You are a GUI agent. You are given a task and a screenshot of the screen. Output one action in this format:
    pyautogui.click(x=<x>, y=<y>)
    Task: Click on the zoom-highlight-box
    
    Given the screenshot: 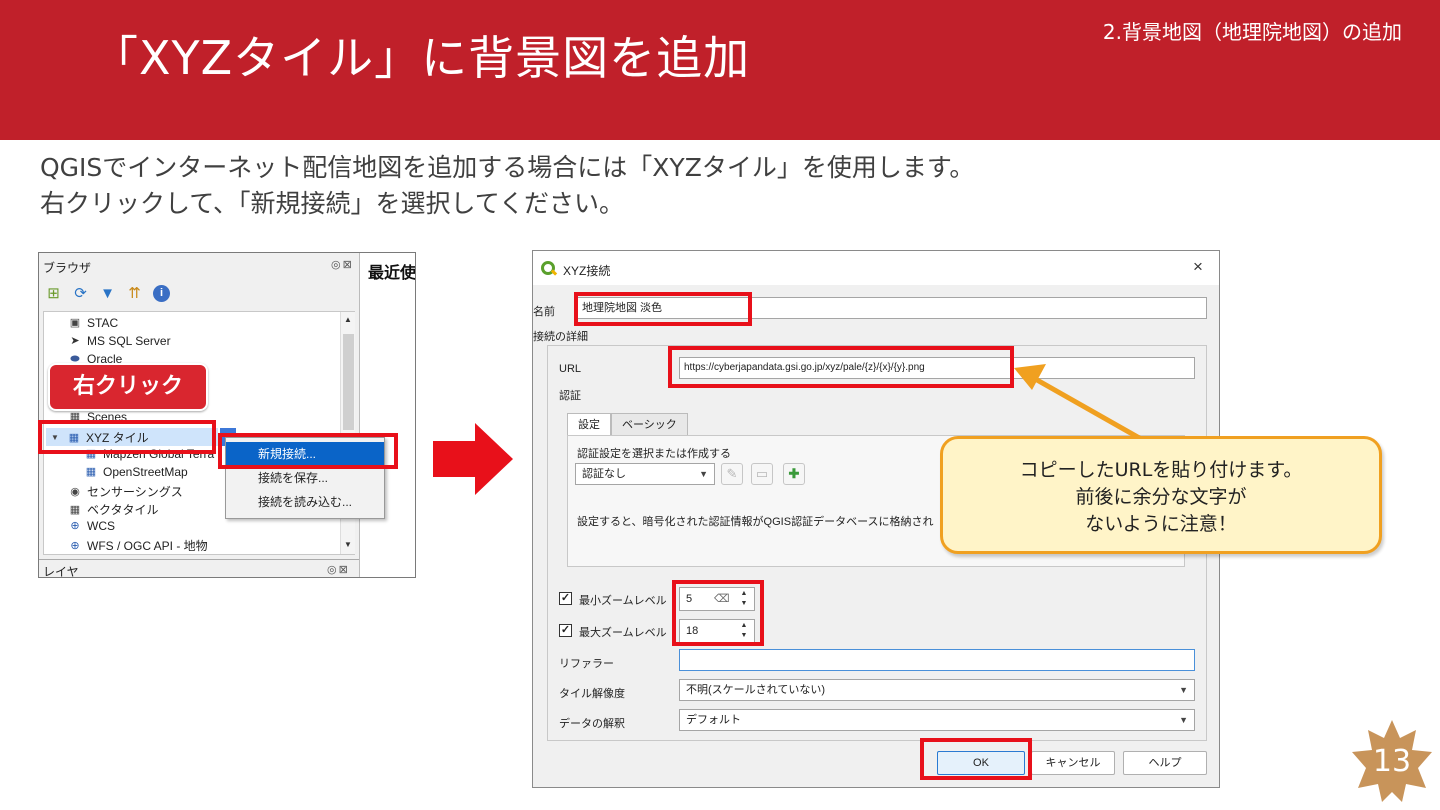 What is the action you would take?
    pyautogui.click(x=718, y=613)
    